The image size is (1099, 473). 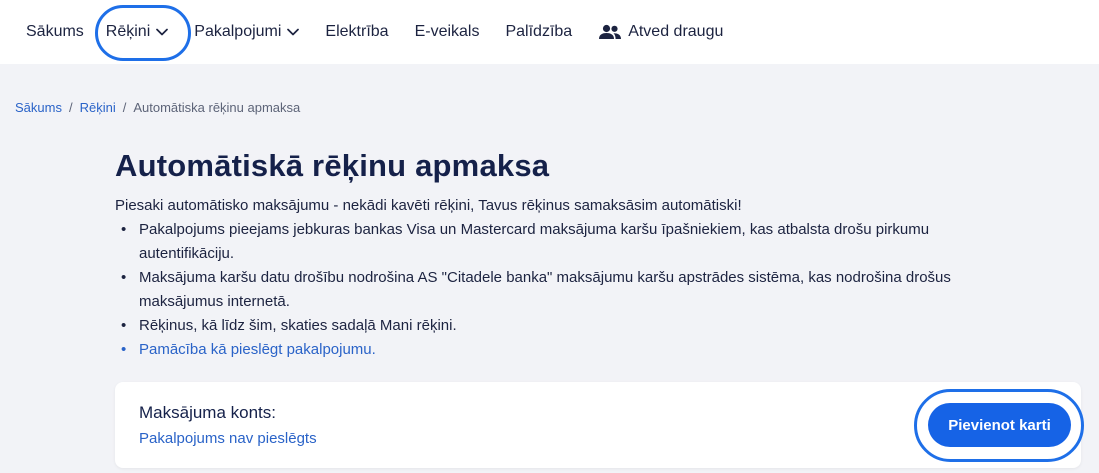 What do you see at coordinates (999, 425) in the screenshot?
I see `add-card-button: Pievienot karti` at bounding box center [999, 425].